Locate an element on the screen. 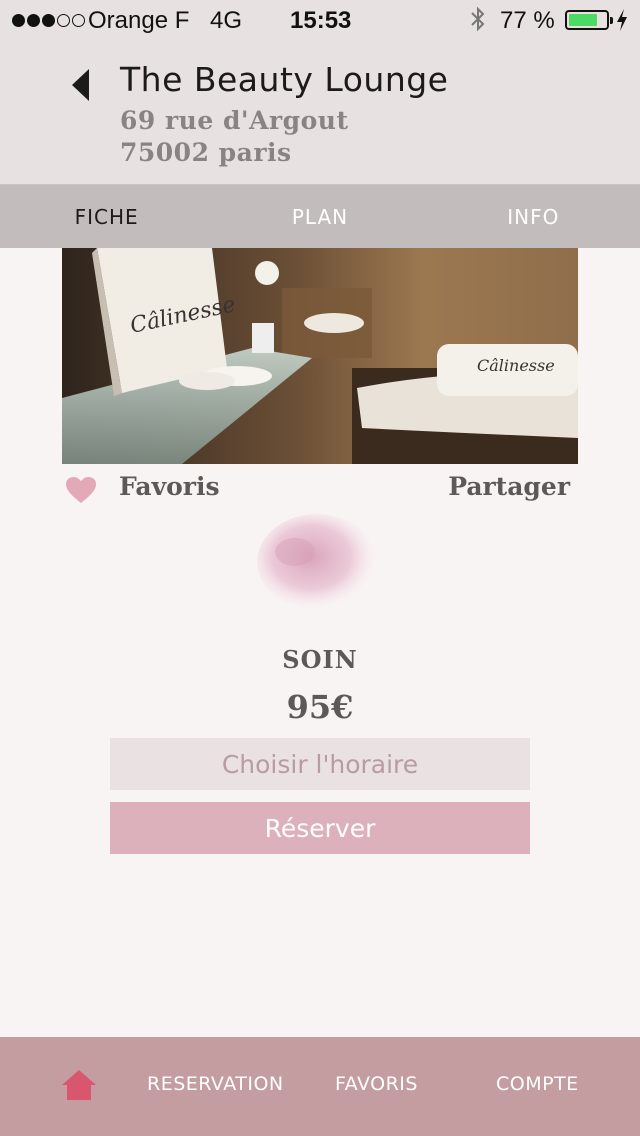 The height and width of the screenshot is (1136, 640). tab-fiche: FICHE is located at coordinates (106, 216).